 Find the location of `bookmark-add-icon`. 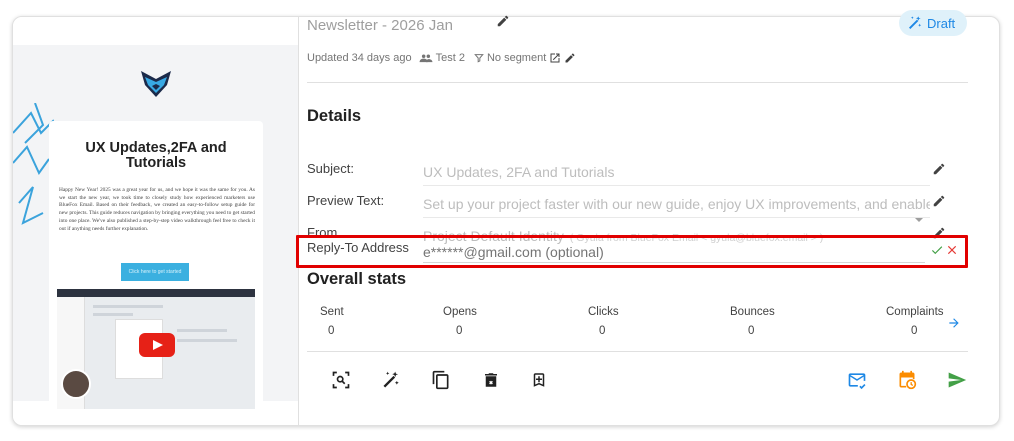

bookmark-add-icon is located at coordinates (539, 380).